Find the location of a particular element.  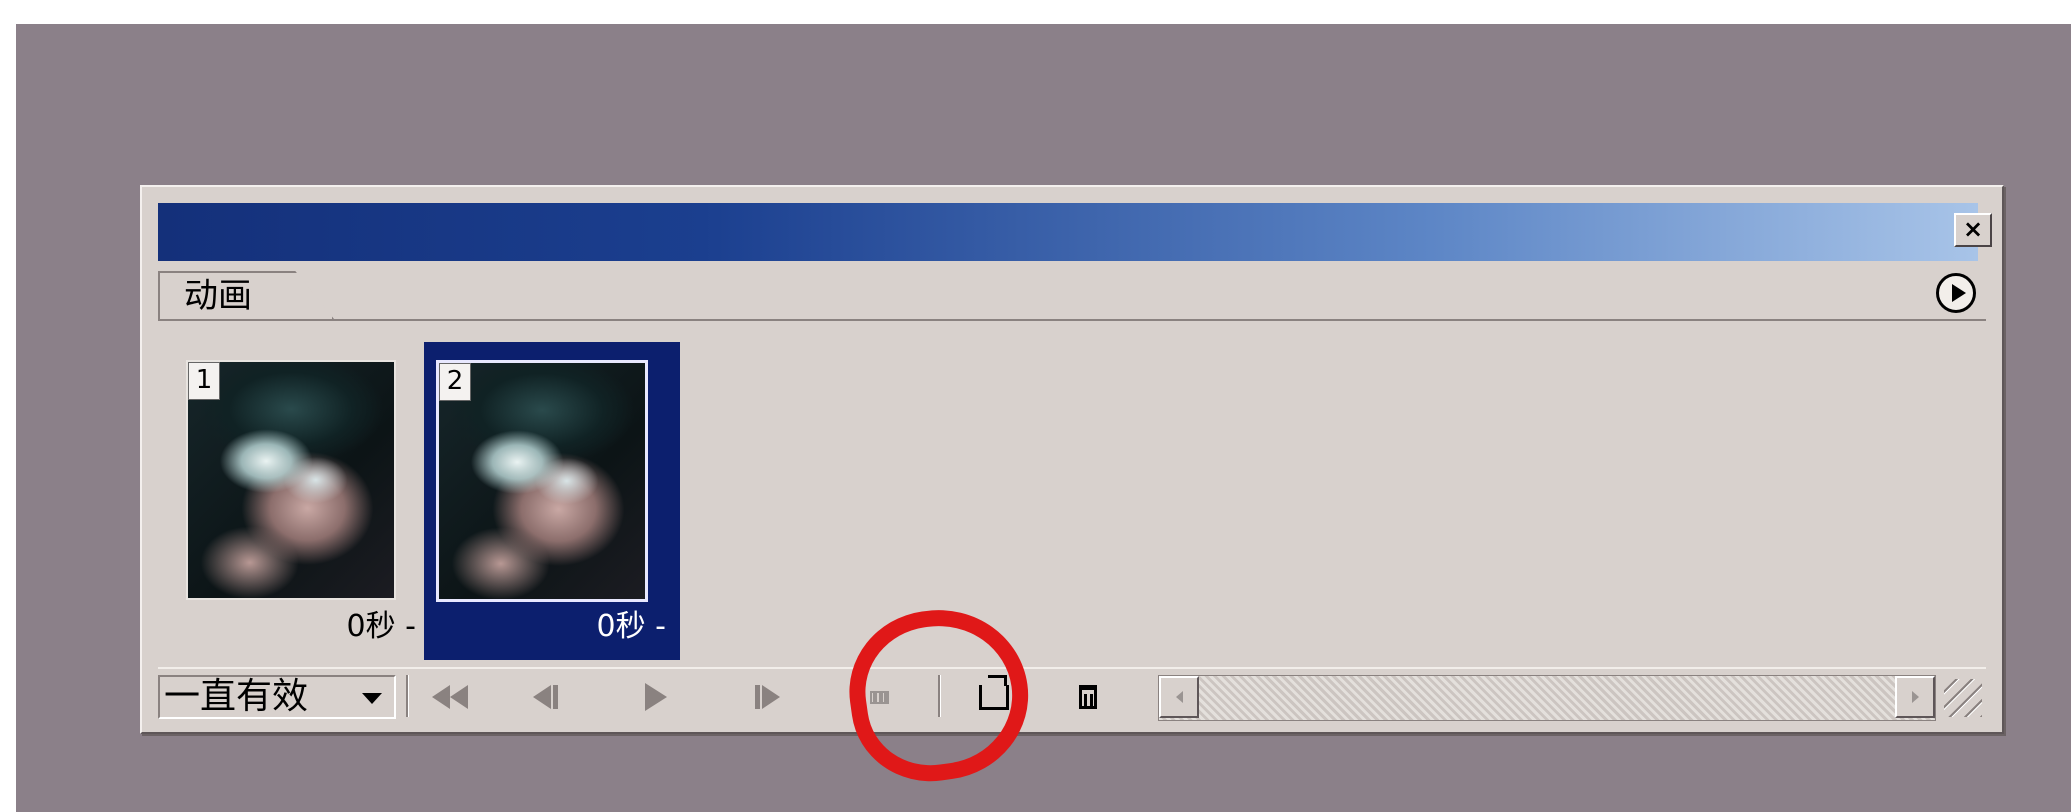

frame-2-thumbnail: 2 is located at coordinates (542, 481).